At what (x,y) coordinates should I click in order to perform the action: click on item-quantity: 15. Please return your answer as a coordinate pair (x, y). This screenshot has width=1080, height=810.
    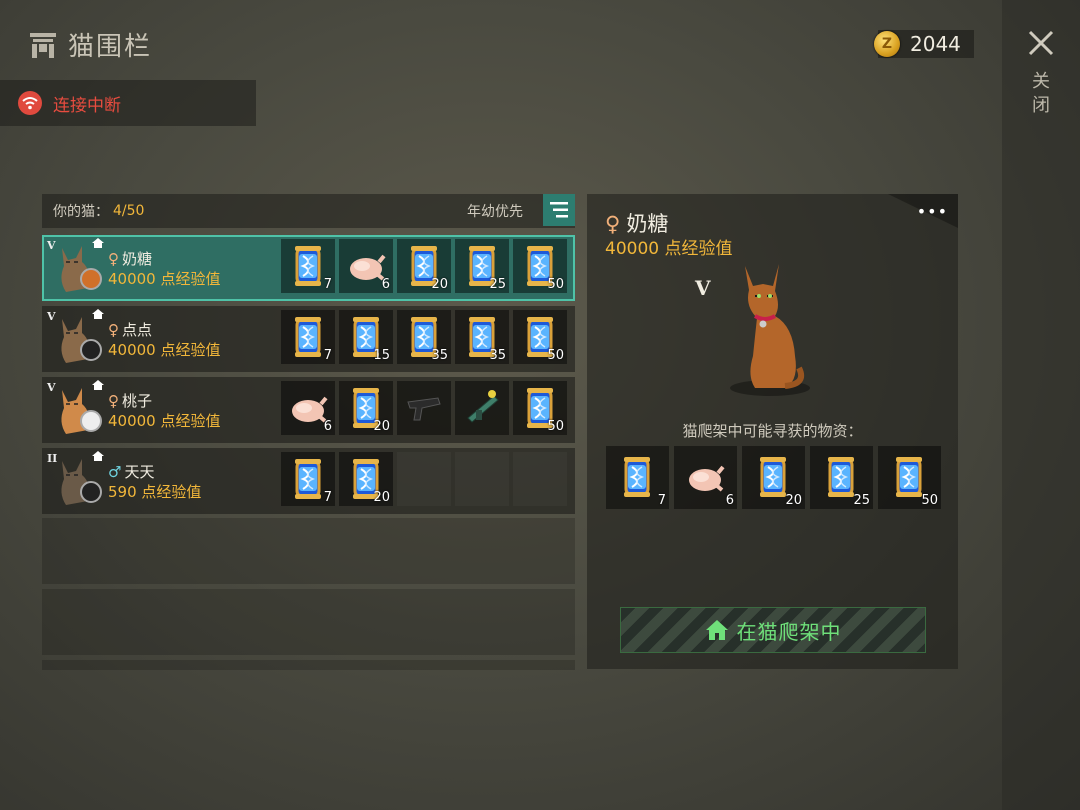
    Looking at the image, I should click on (381, 355).